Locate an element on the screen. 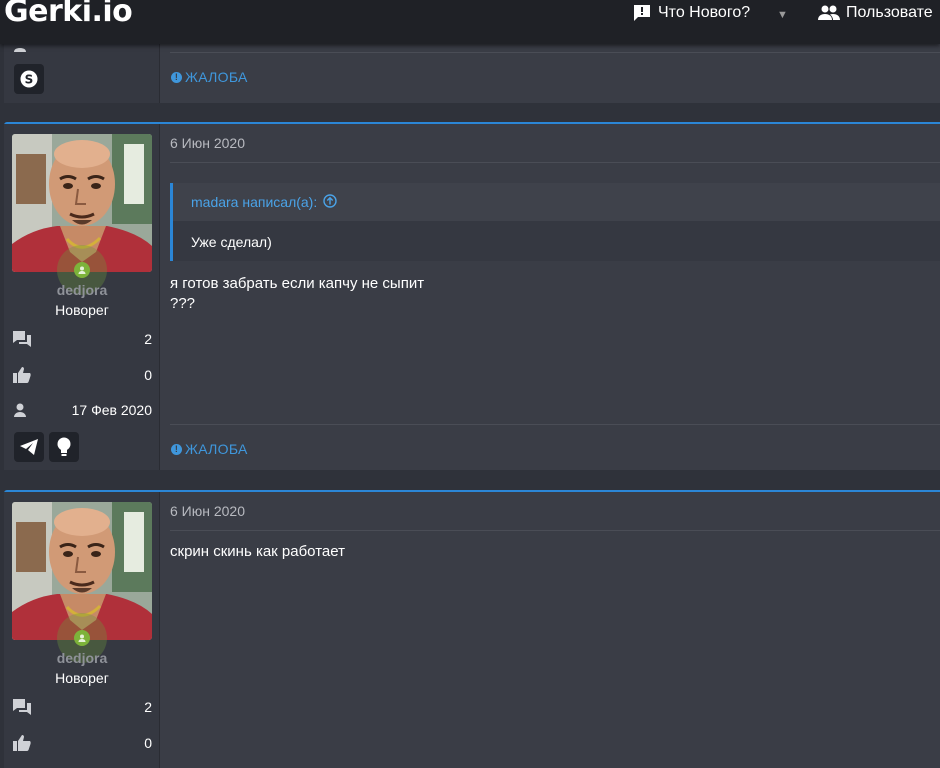 Image resolution: width=940 pixels, height=768 pixels. joined-stat: 17 Фев 2020 is located at coordinates (82, 410).